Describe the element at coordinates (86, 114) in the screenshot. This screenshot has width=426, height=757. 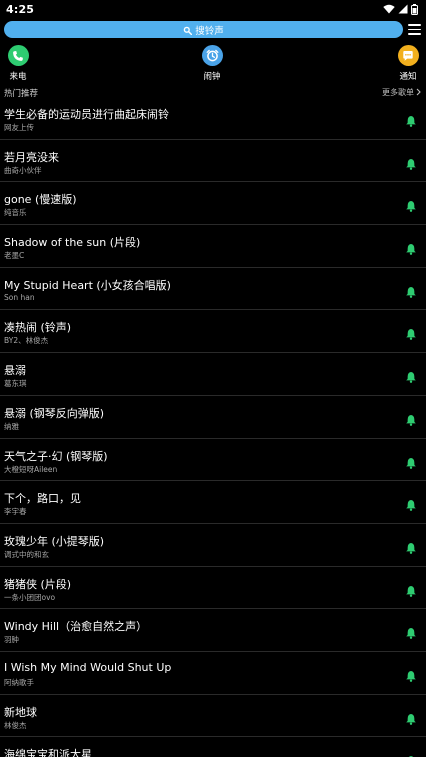
I see `song-title: 学生必备的运动员进行曲起床闹铃` at that location.